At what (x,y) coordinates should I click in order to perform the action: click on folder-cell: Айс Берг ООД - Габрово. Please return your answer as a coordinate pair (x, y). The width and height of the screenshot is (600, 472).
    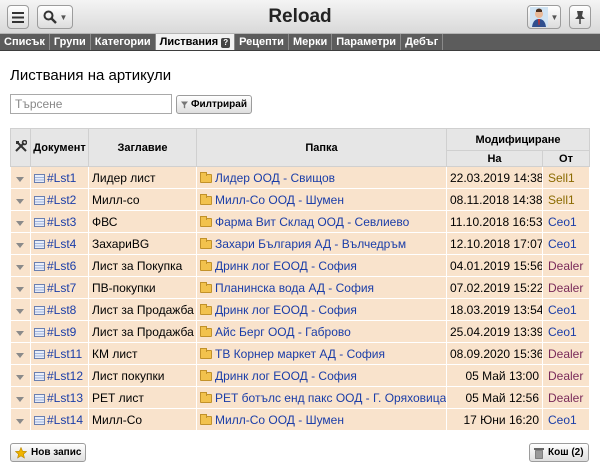
    Looking at the image, I should click on (321, 331).